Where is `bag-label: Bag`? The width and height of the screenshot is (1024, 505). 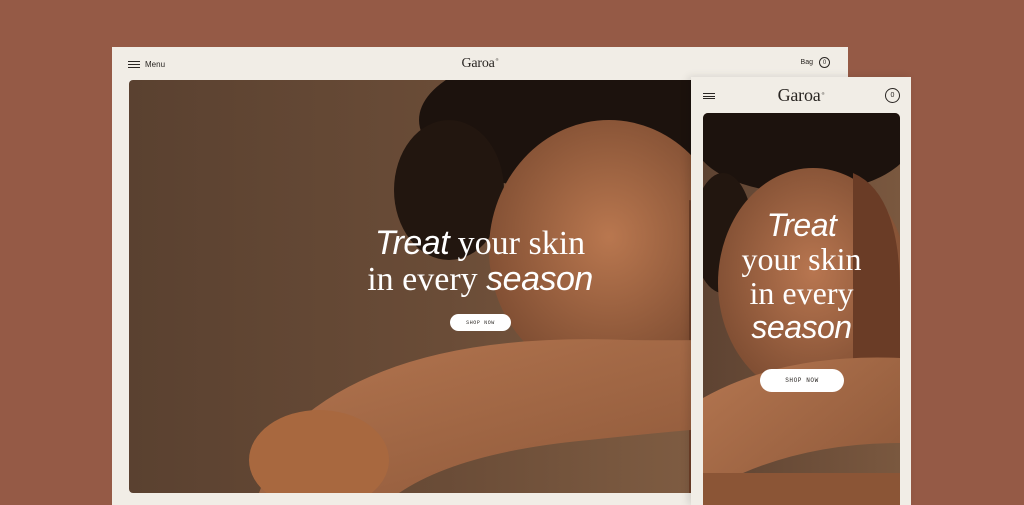 bag-label: Bag is located at coordinates (806, 62).